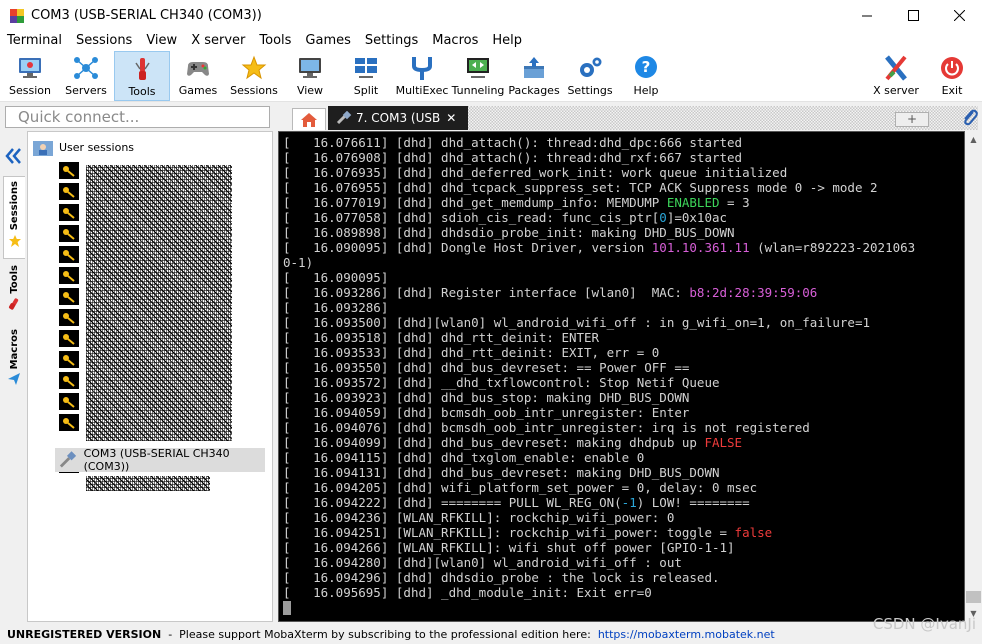  What do you see at coordinates (970, 119) in the screenshot?
I see `attach-button` at bounding box center [970, 119].